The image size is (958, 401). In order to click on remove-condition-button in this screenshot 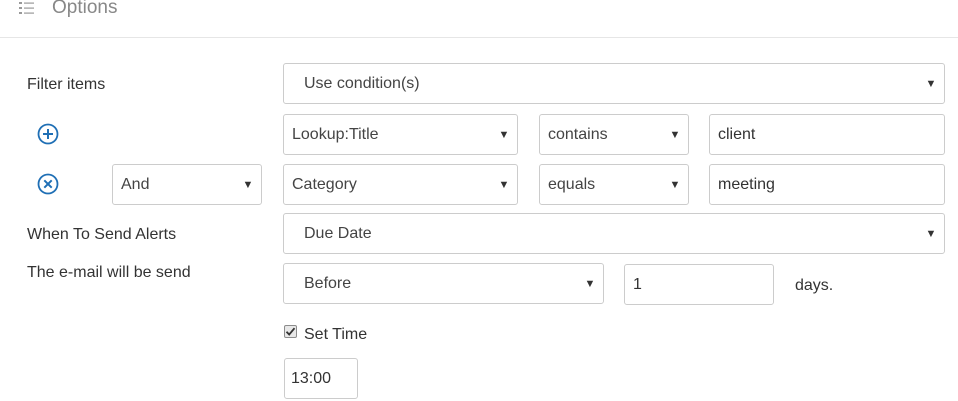, I will do `click(48, 184)`.